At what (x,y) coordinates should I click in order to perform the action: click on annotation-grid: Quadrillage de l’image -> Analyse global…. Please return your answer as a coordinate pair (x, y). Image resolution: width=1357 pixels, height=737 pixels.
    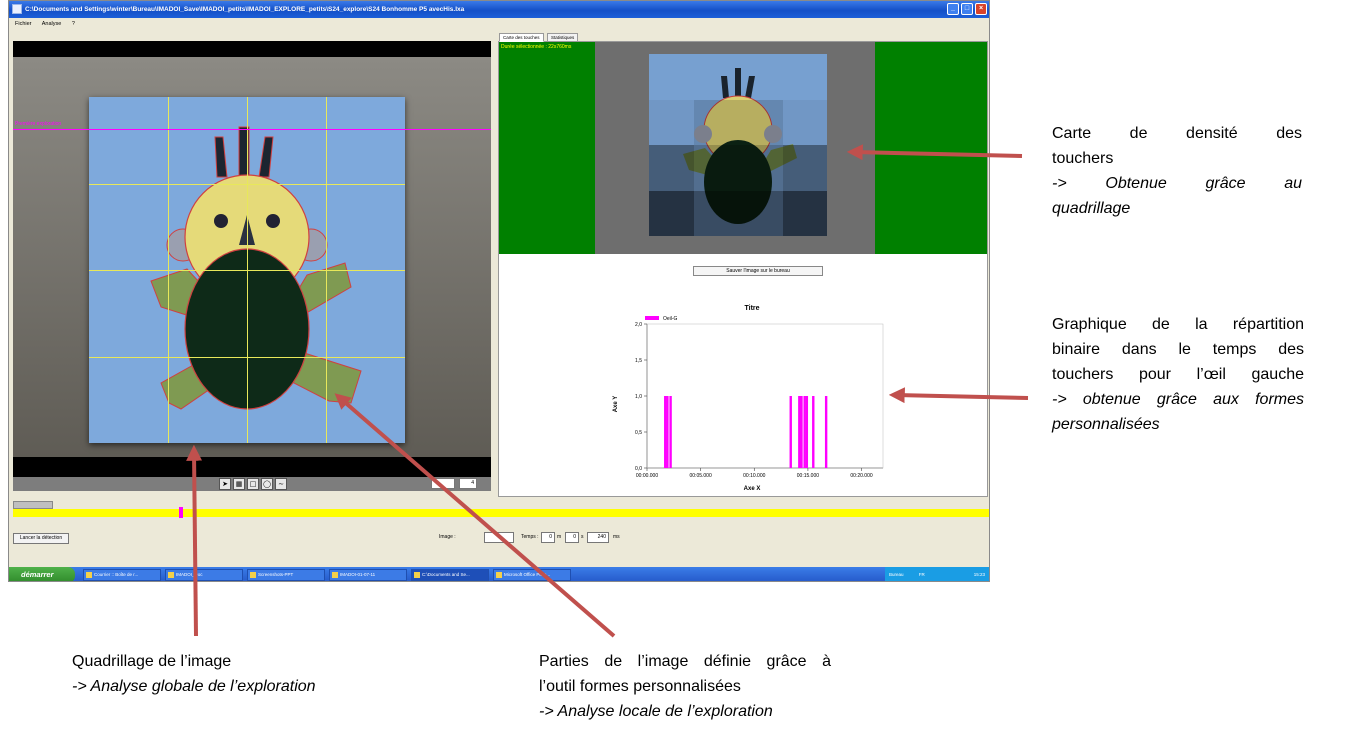
    Looking at the image, I should click on (232, 674).